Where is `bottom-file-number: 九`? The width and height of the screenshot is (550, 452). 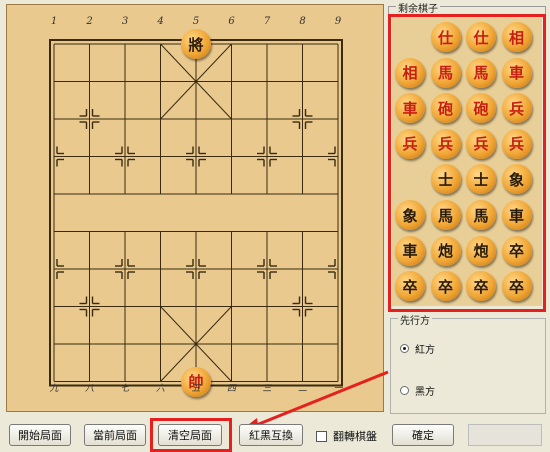 bottom-file-number: 九 is located at coordinates (54, 389).